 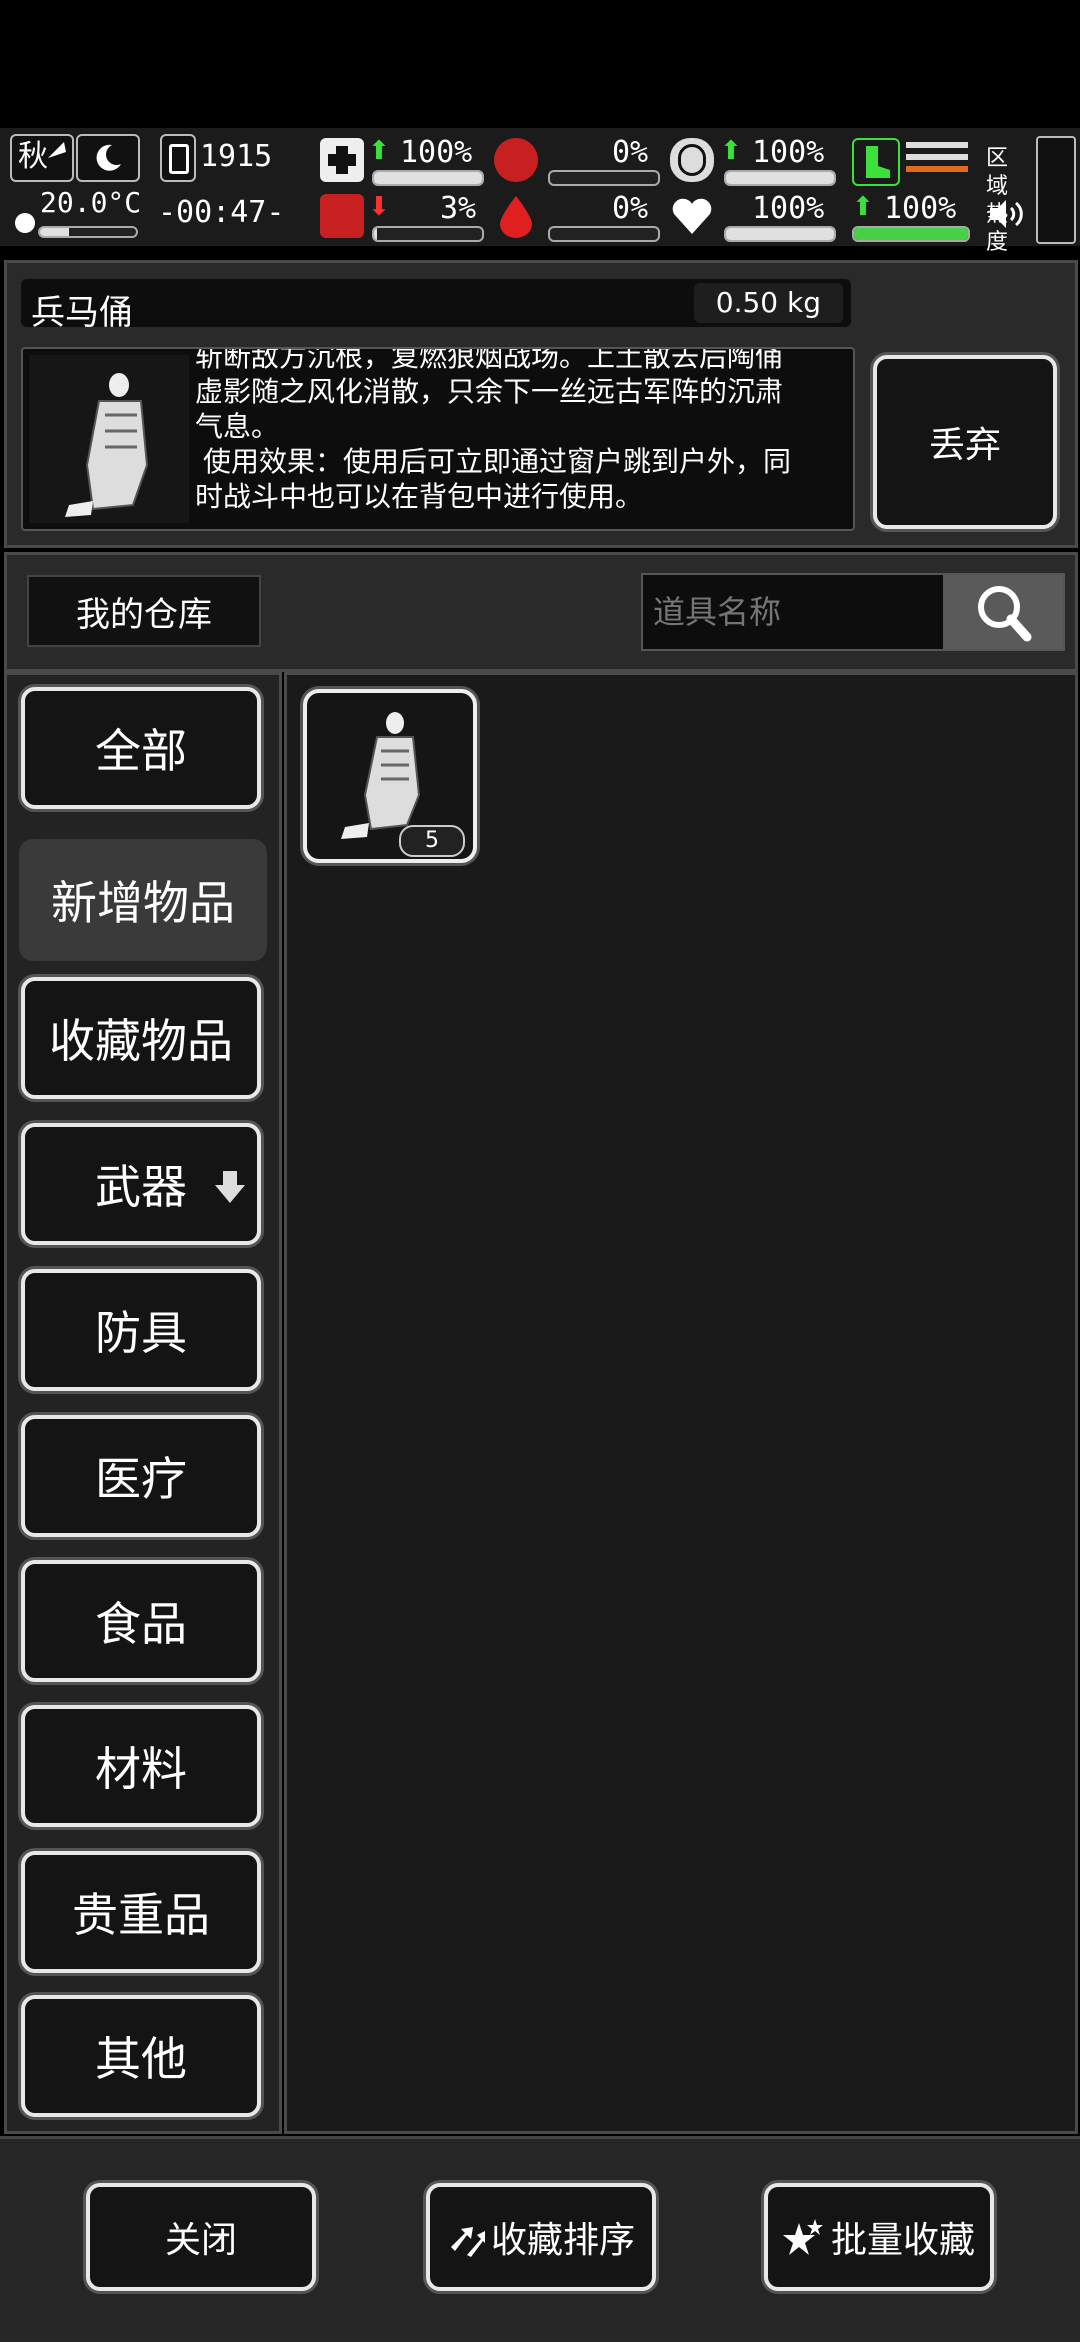 I want to click on search-box, so click(x=853, y=612).